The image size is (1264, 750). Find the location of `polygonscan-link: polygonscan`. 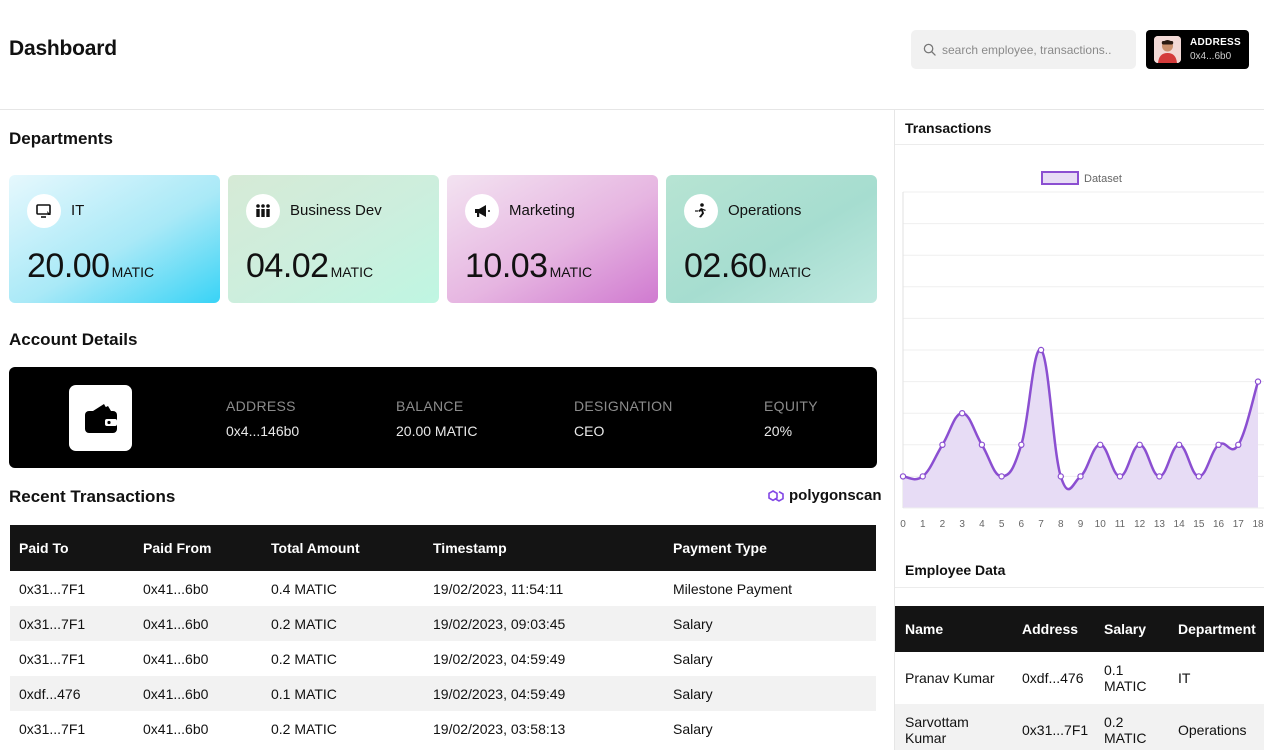

polygonscan-link: polygonscan is located at coordinates (824, 495).